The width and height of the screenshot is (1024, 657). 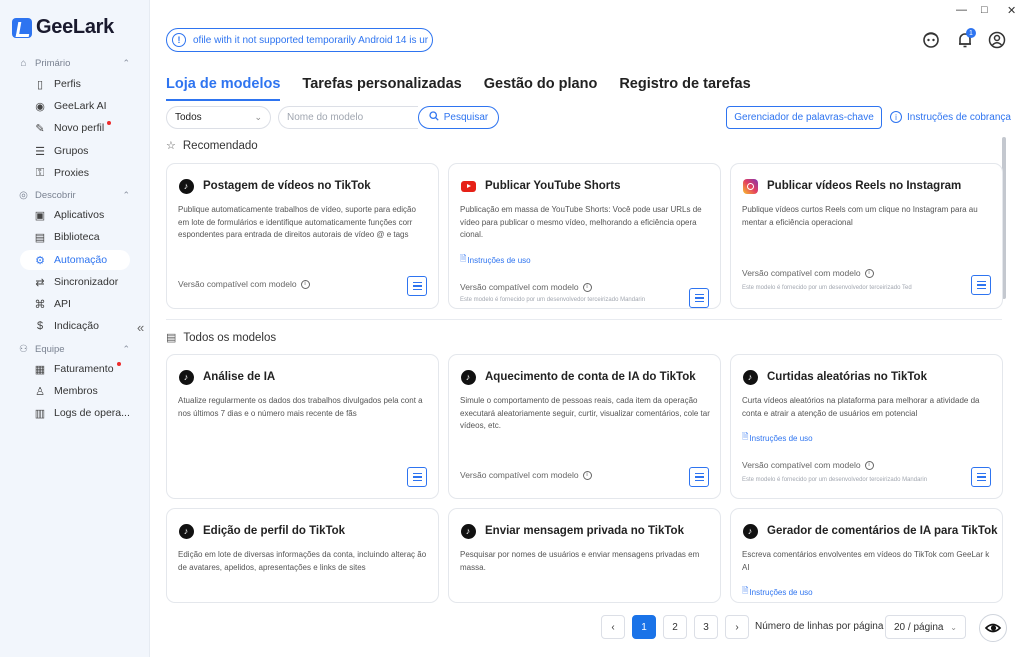 What do you see at coordinates (931, 40) in the screenshot?
I see `support-icon` at bounding box center [931, 40].